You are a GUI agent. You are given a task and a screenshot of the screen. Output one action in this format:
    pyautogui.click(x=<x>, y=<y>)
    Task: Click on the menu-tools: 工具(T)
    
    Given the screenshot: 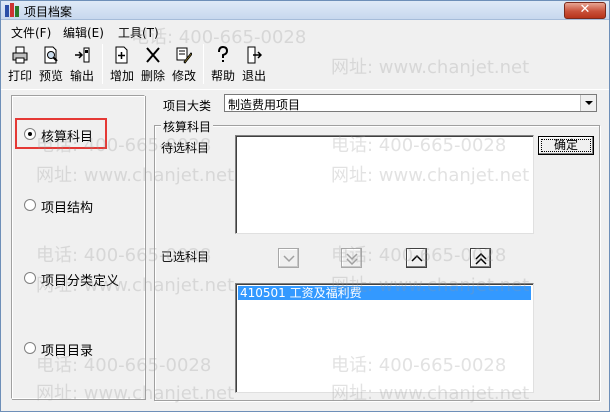 What is the action you would take?
    pyautogui.click(x=138, y=32)
    